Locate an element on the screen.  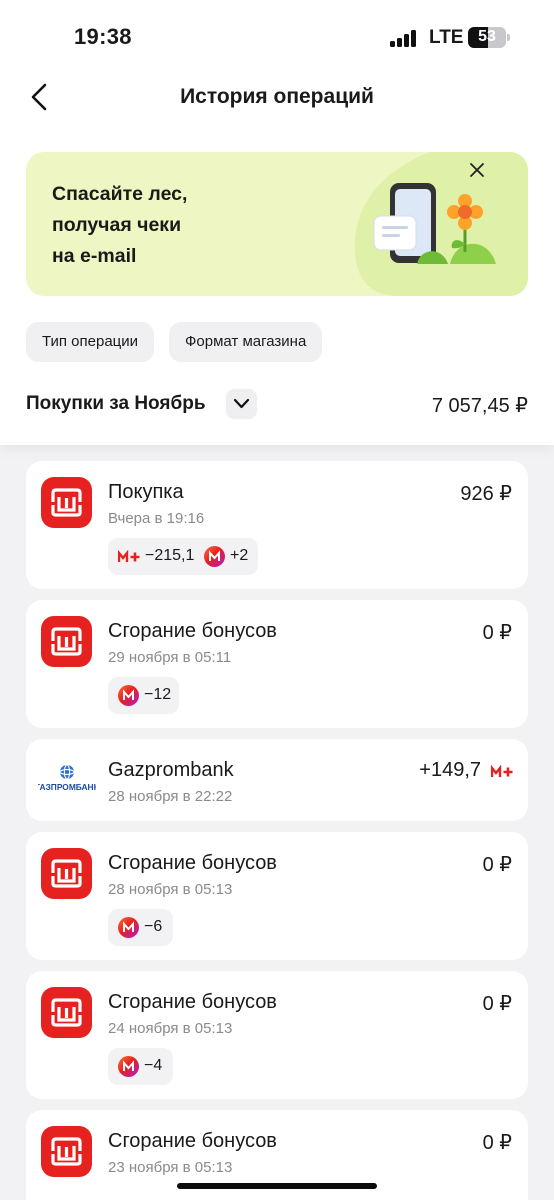
promo-title: Спасайте лес, получая чеки на e-mail is located at coordinates (120, 225).